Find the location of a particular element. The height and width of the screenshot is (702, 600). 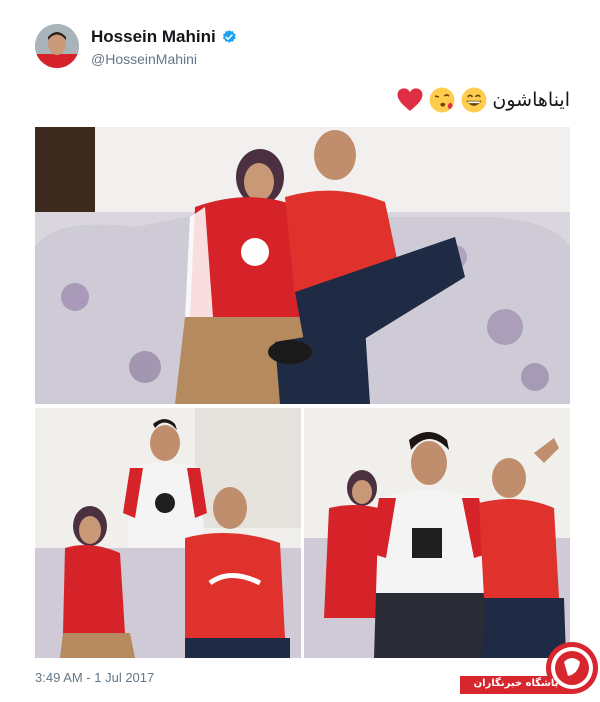

tweet-text-content: ایناهاشون is located at coordinates (531, 100).